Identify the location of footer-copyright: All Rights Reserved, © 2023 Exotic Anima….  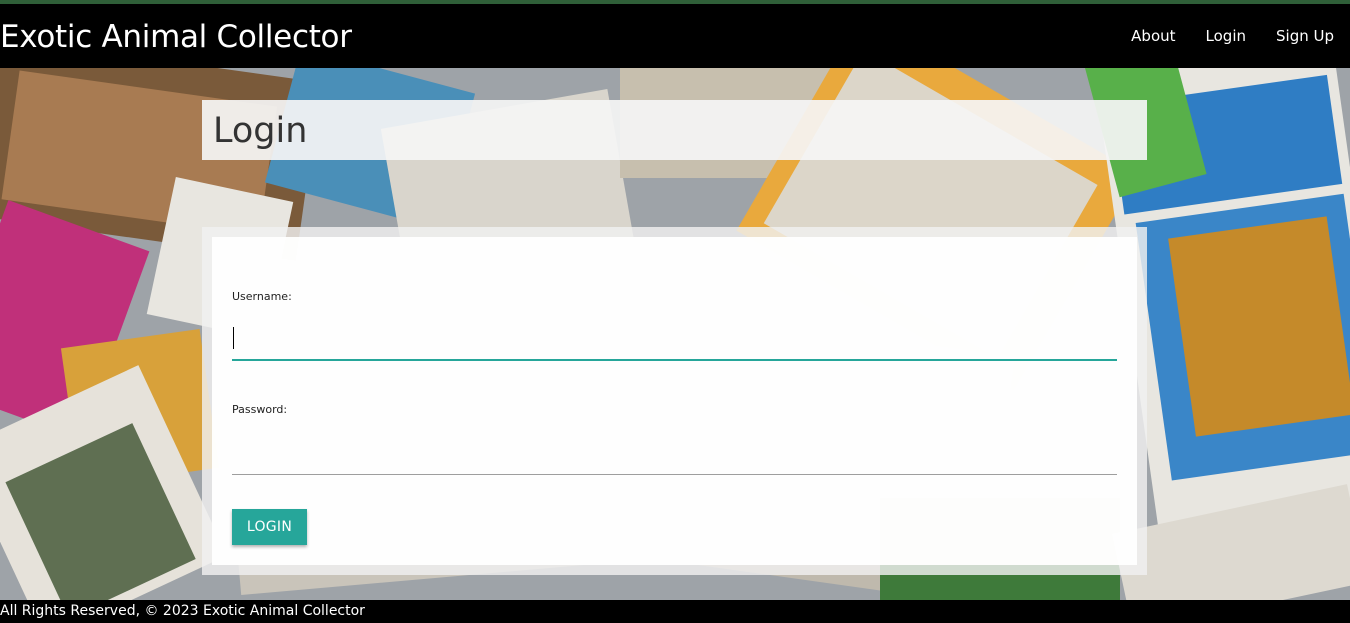
(182, 611).